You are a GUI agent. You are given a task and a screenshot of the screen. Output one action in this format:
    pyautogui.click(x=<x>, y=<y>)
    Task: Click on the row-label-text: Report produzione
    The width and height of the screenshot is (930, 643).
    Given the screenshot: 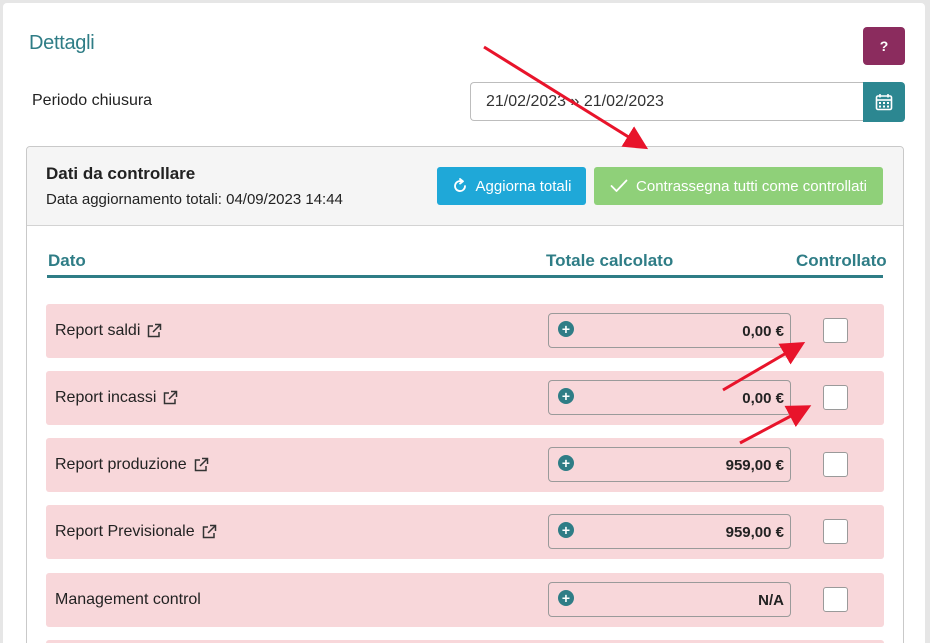 What is the action you would take?
    pyautogui.click(x=121, y=465)
    